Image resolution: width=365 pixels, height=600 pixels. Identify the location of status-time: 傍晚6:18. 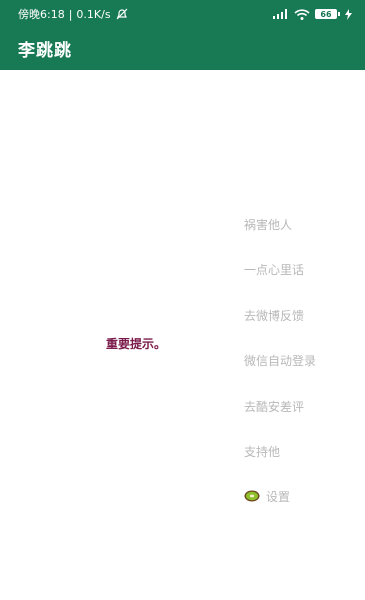
(41, 14).